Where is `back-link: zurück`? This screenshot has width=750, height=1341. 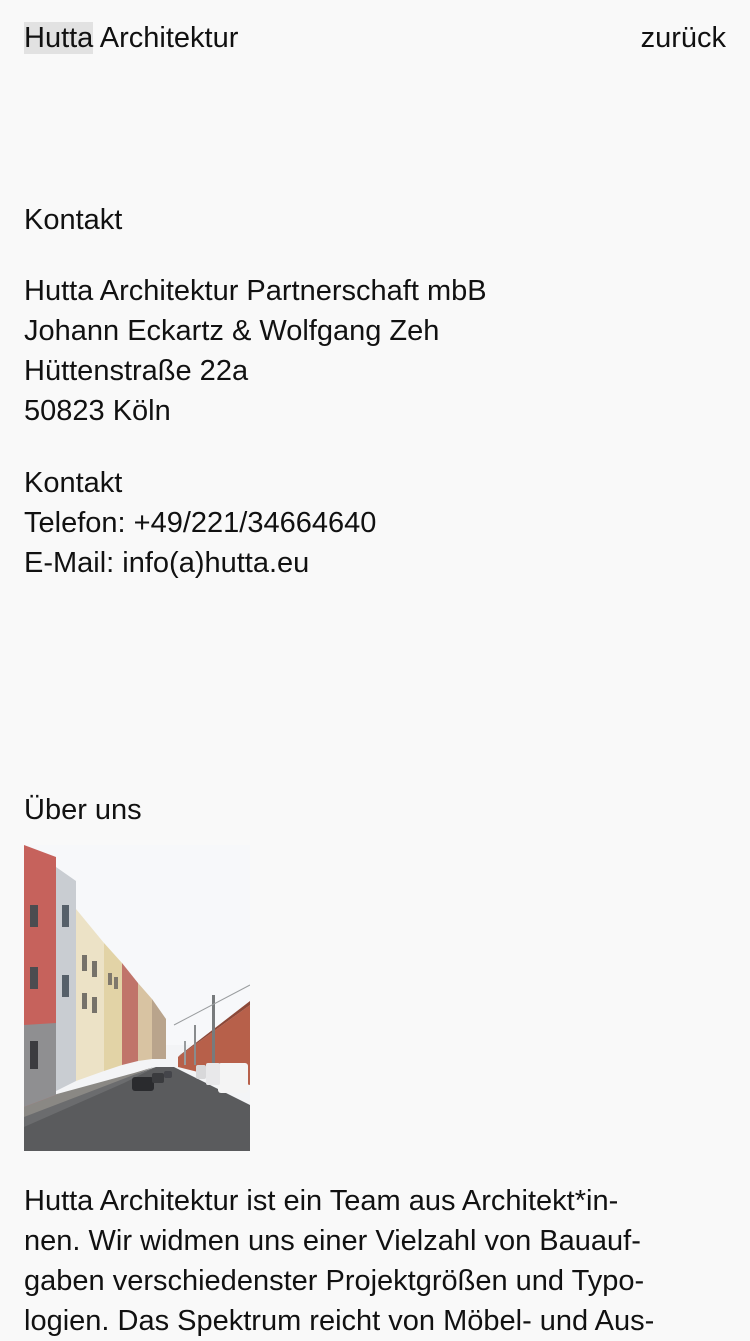 back-link: zurück is located at coordinates (683, 38).